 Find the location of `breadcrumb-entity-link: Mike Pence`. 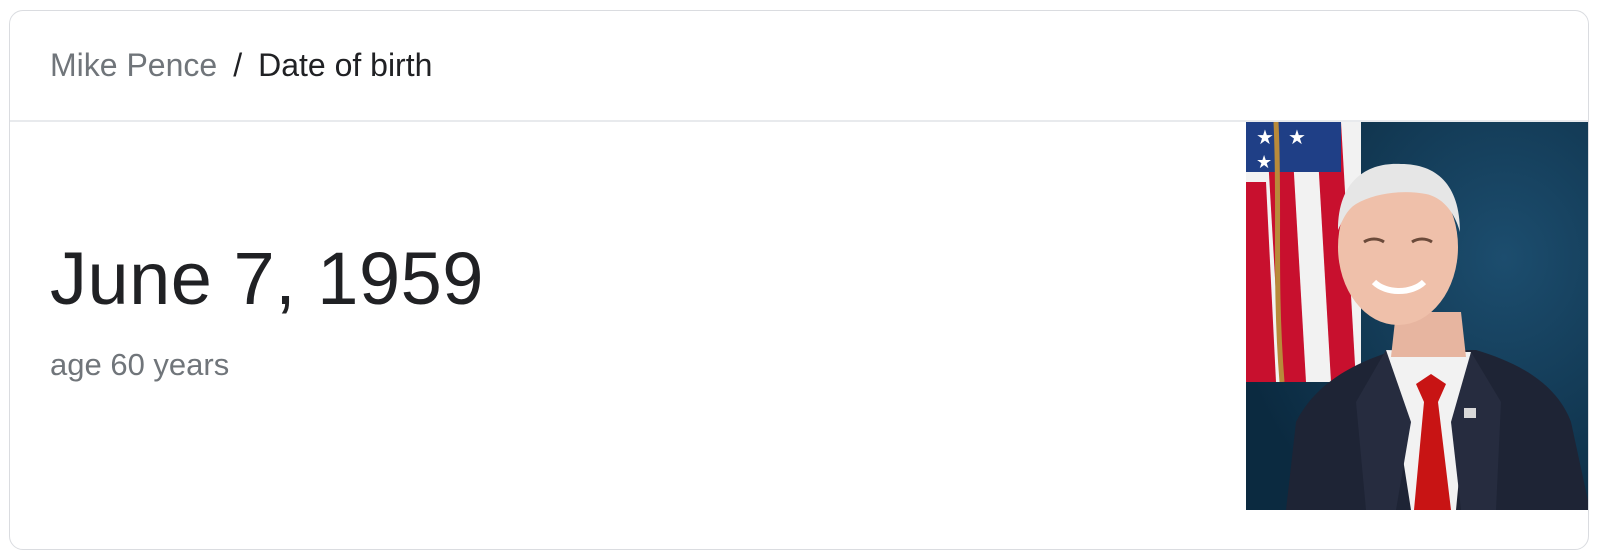

breadcrumb-entity-link: Mike Pence is located at coordinates (133, 65).